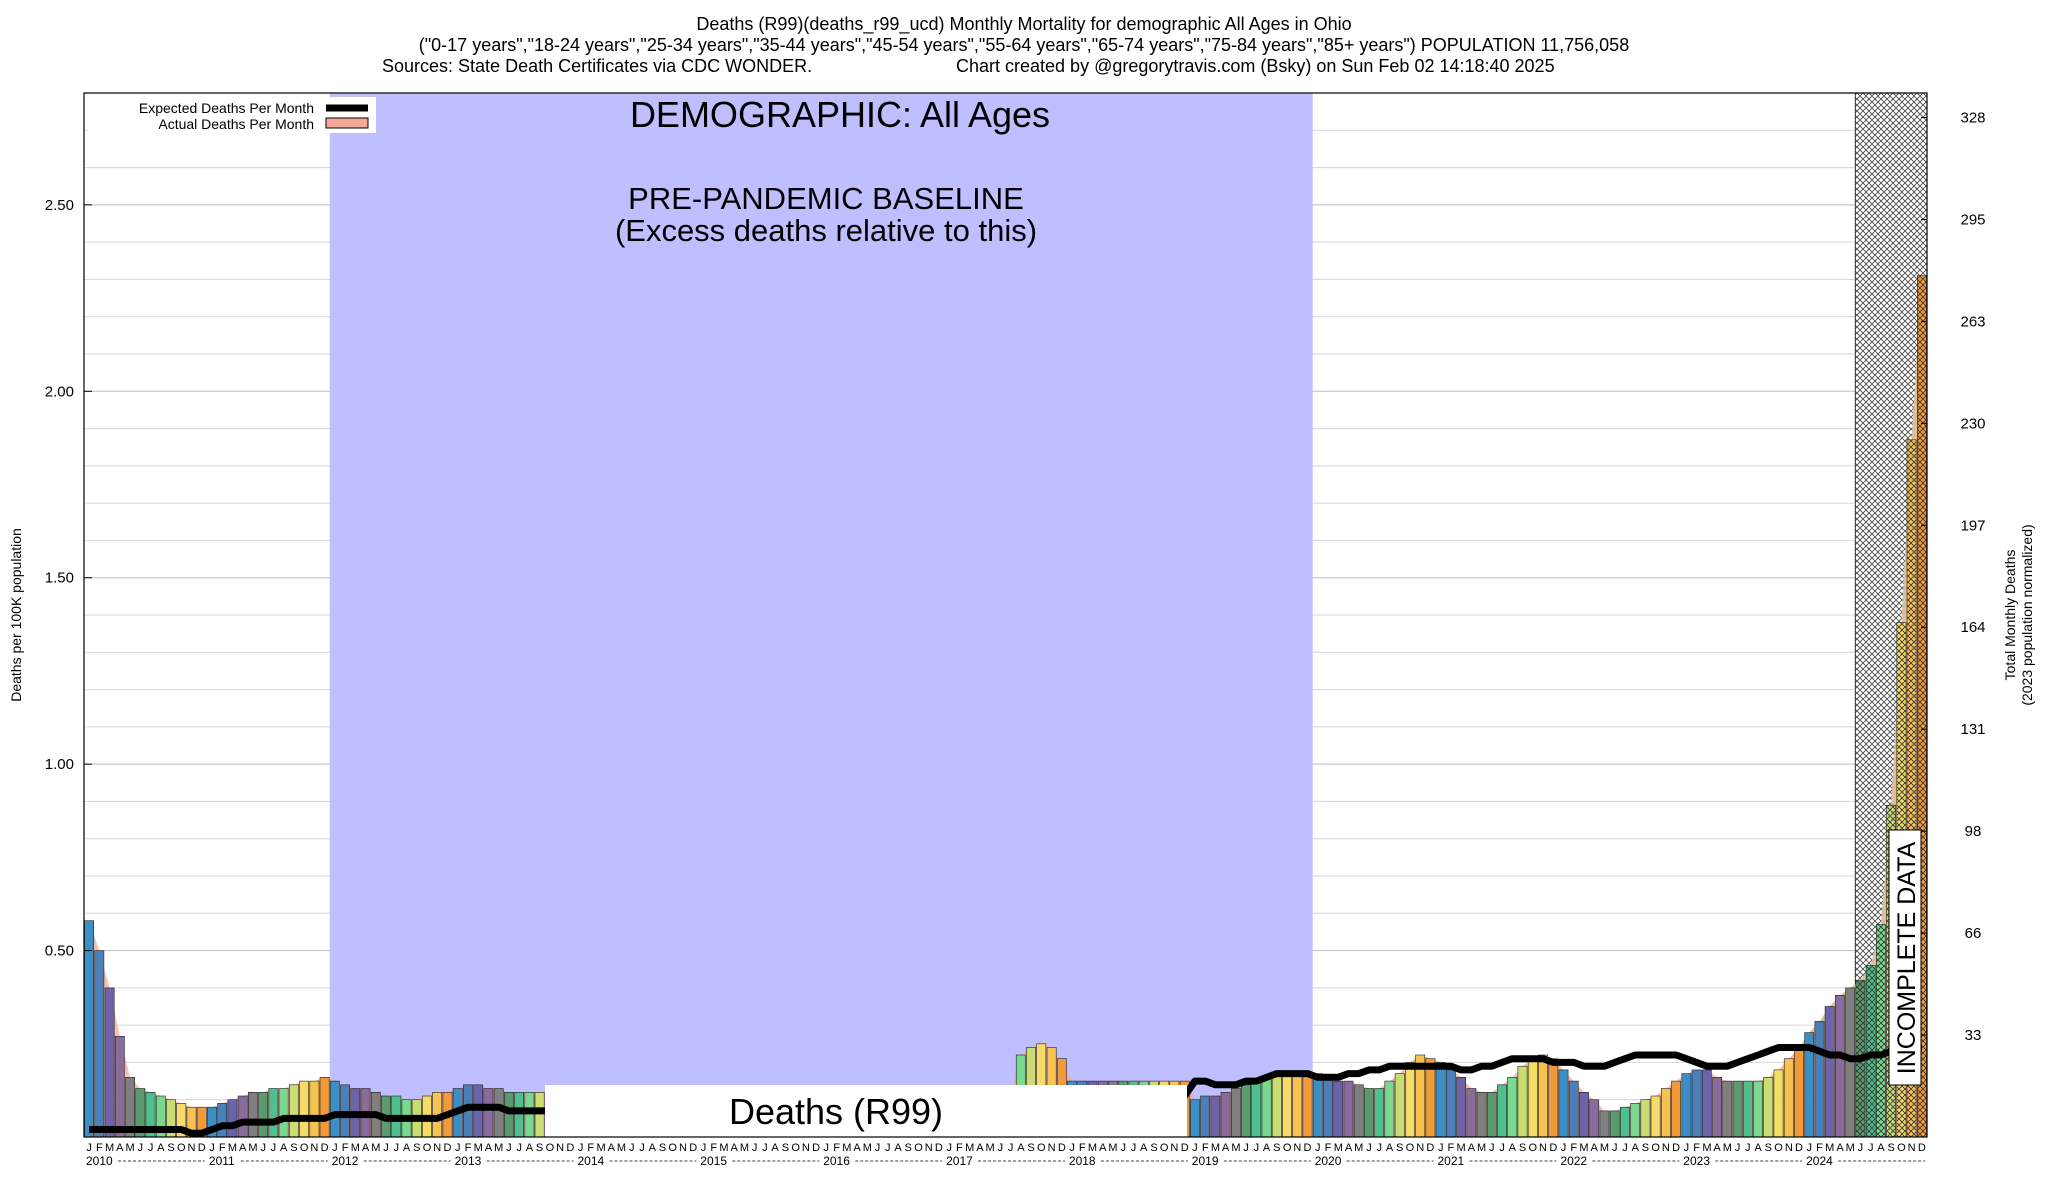 This screenshot has width=2048, height=1200. What do you see at coordinates (236, 124) in the screenshot?
I see `legend-actual-label: Actual Deaths Per Month` at bounding box center [236, 124].